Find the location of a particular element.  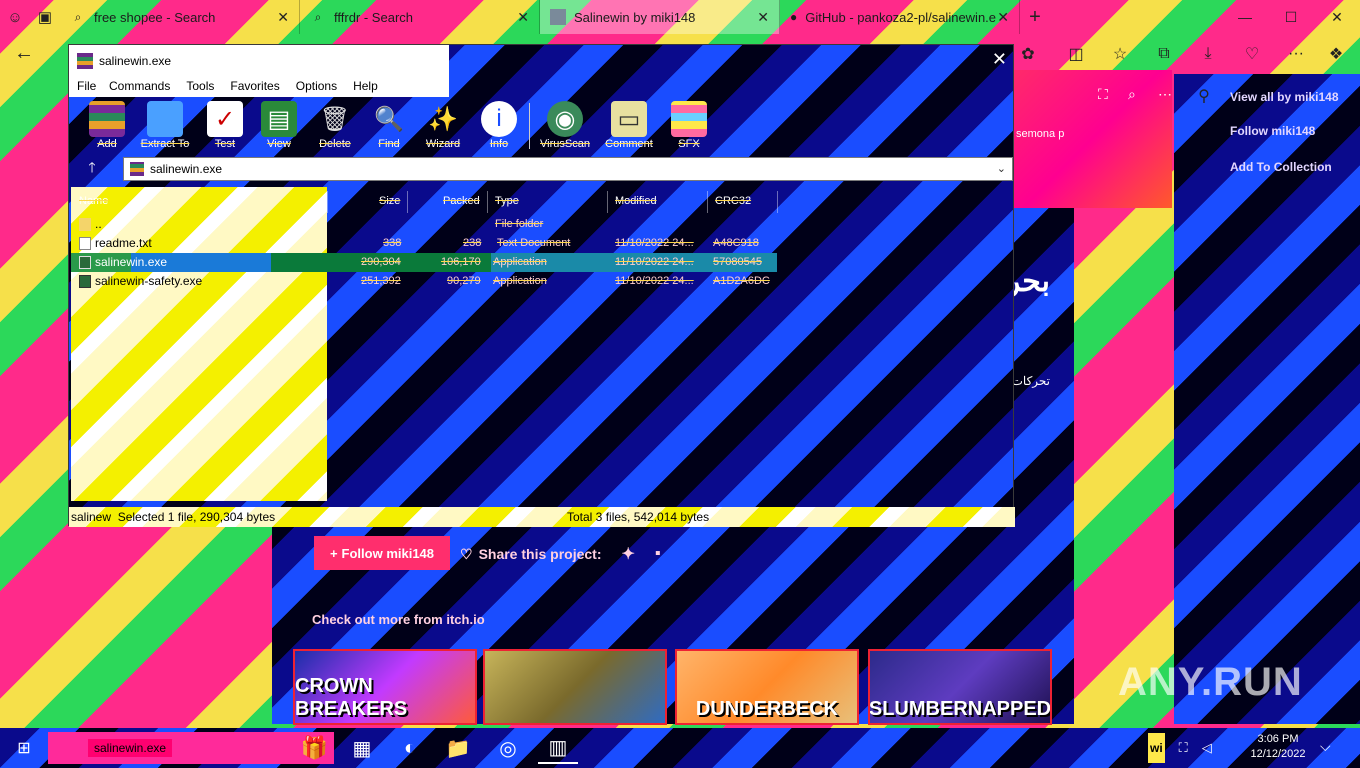

sfx-button: SFX is located at coordinates (689, 125).